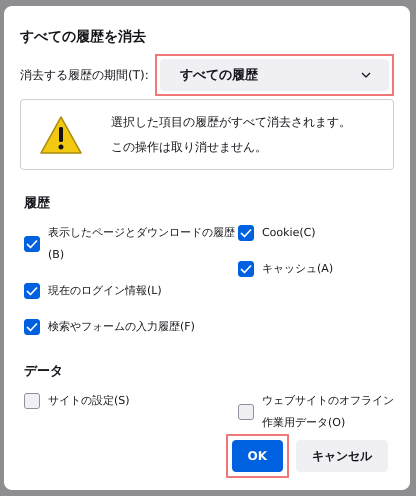 Image resolution: width=416 pixels, height=496 pixels. Describe the element at coordinates (328, 412) in the screenshot. I see `checkbox-label: ウェブサイトのオフライン作業用データ(O)` at that location.